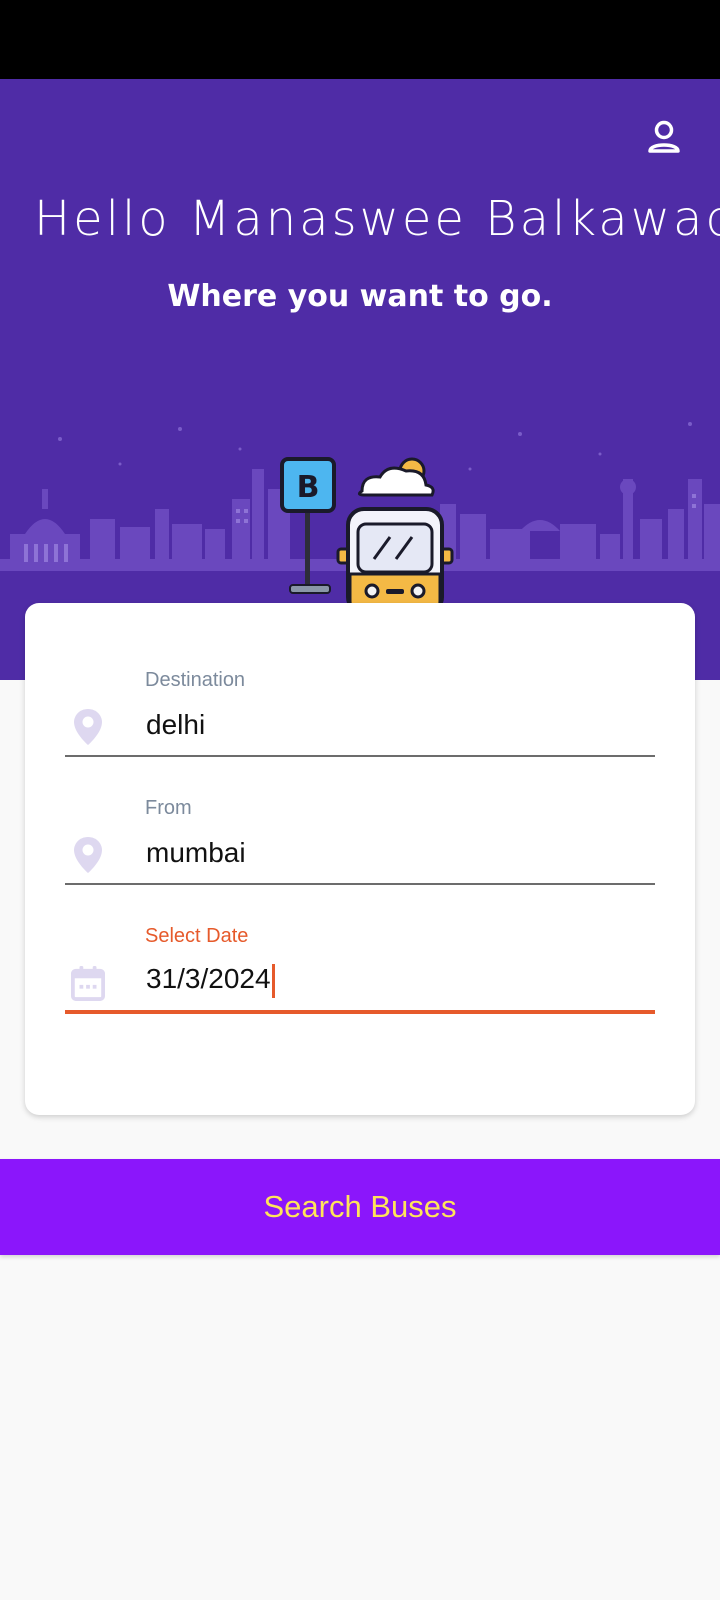  I want to click on status-bar, so click(360, 39).